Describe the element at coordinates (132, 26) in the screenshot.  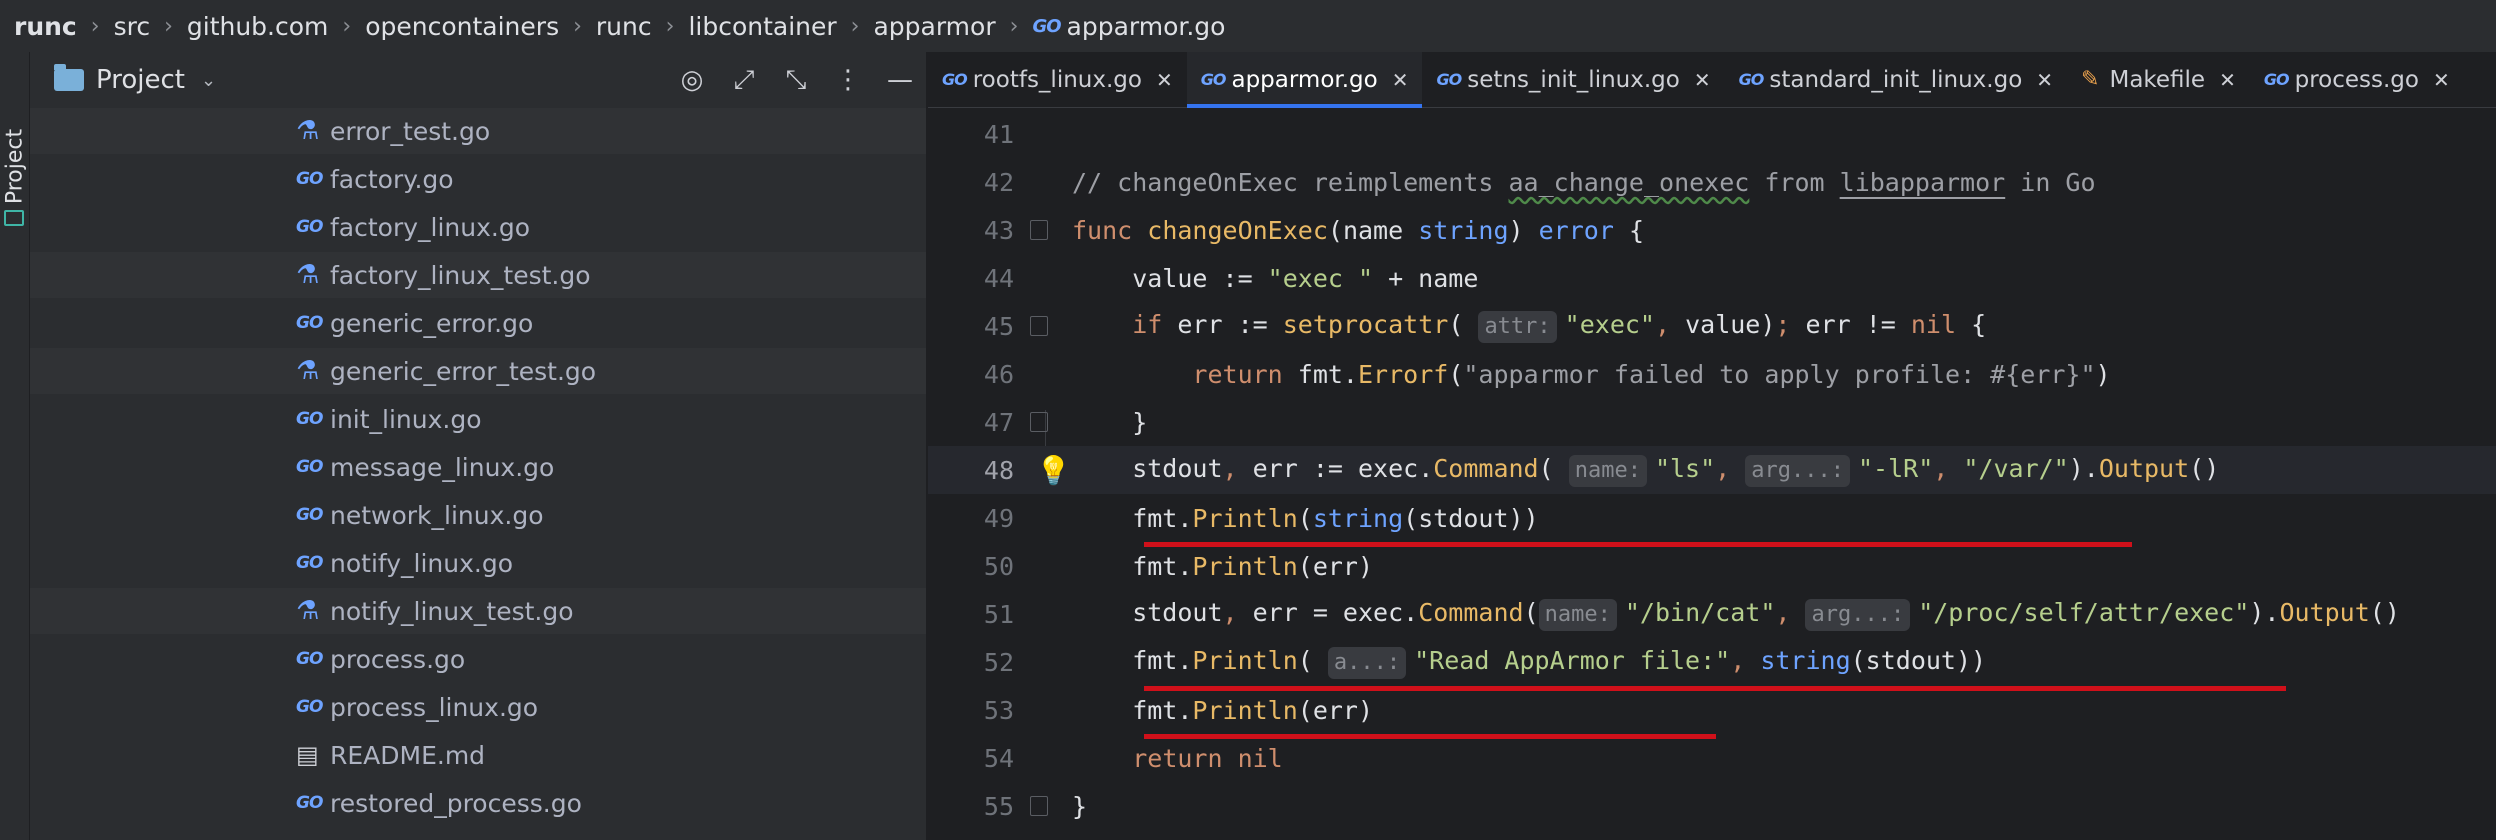
I see `breadcrumb-item: src` at that location.